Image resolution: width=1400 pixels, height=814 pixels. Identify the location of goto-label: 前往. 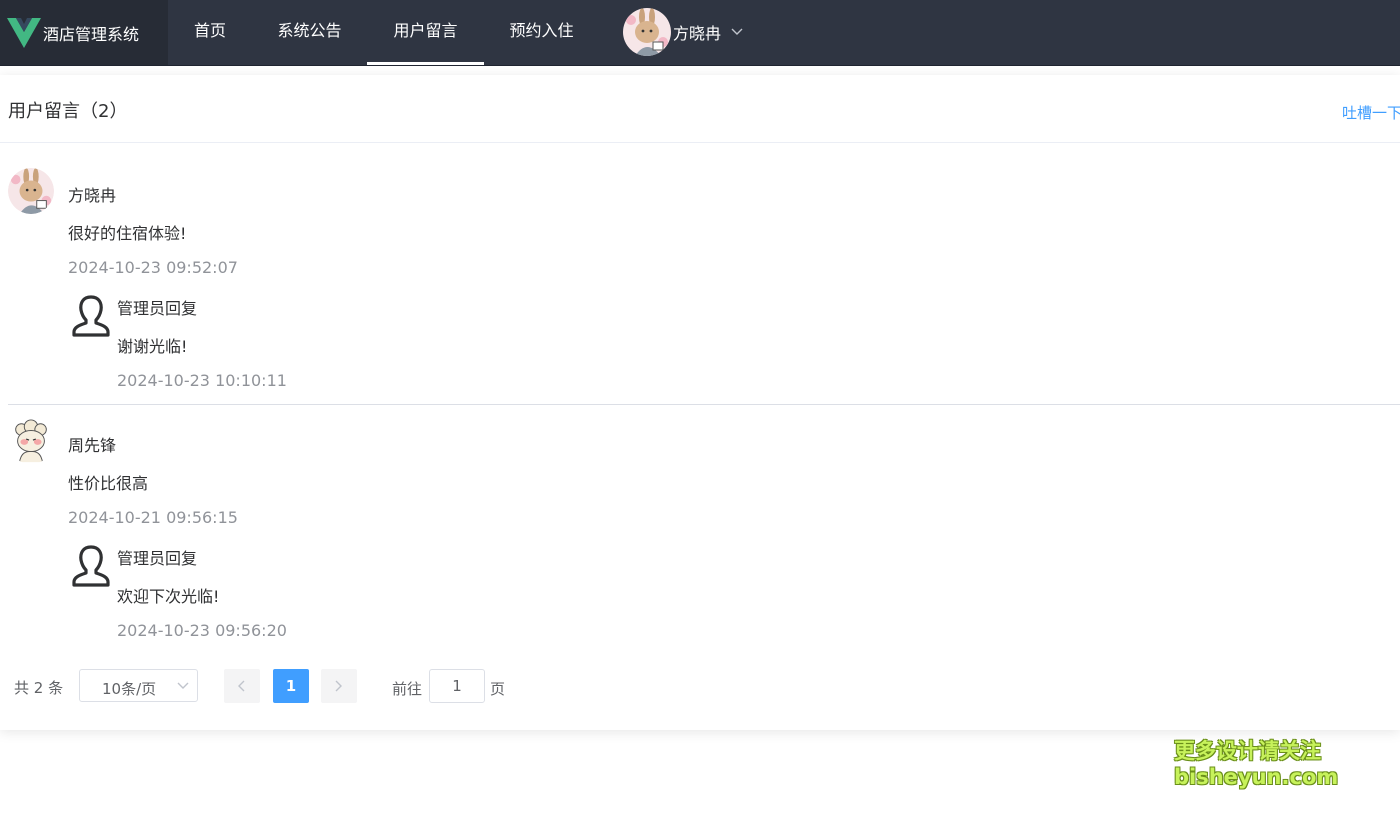
(407, 689).